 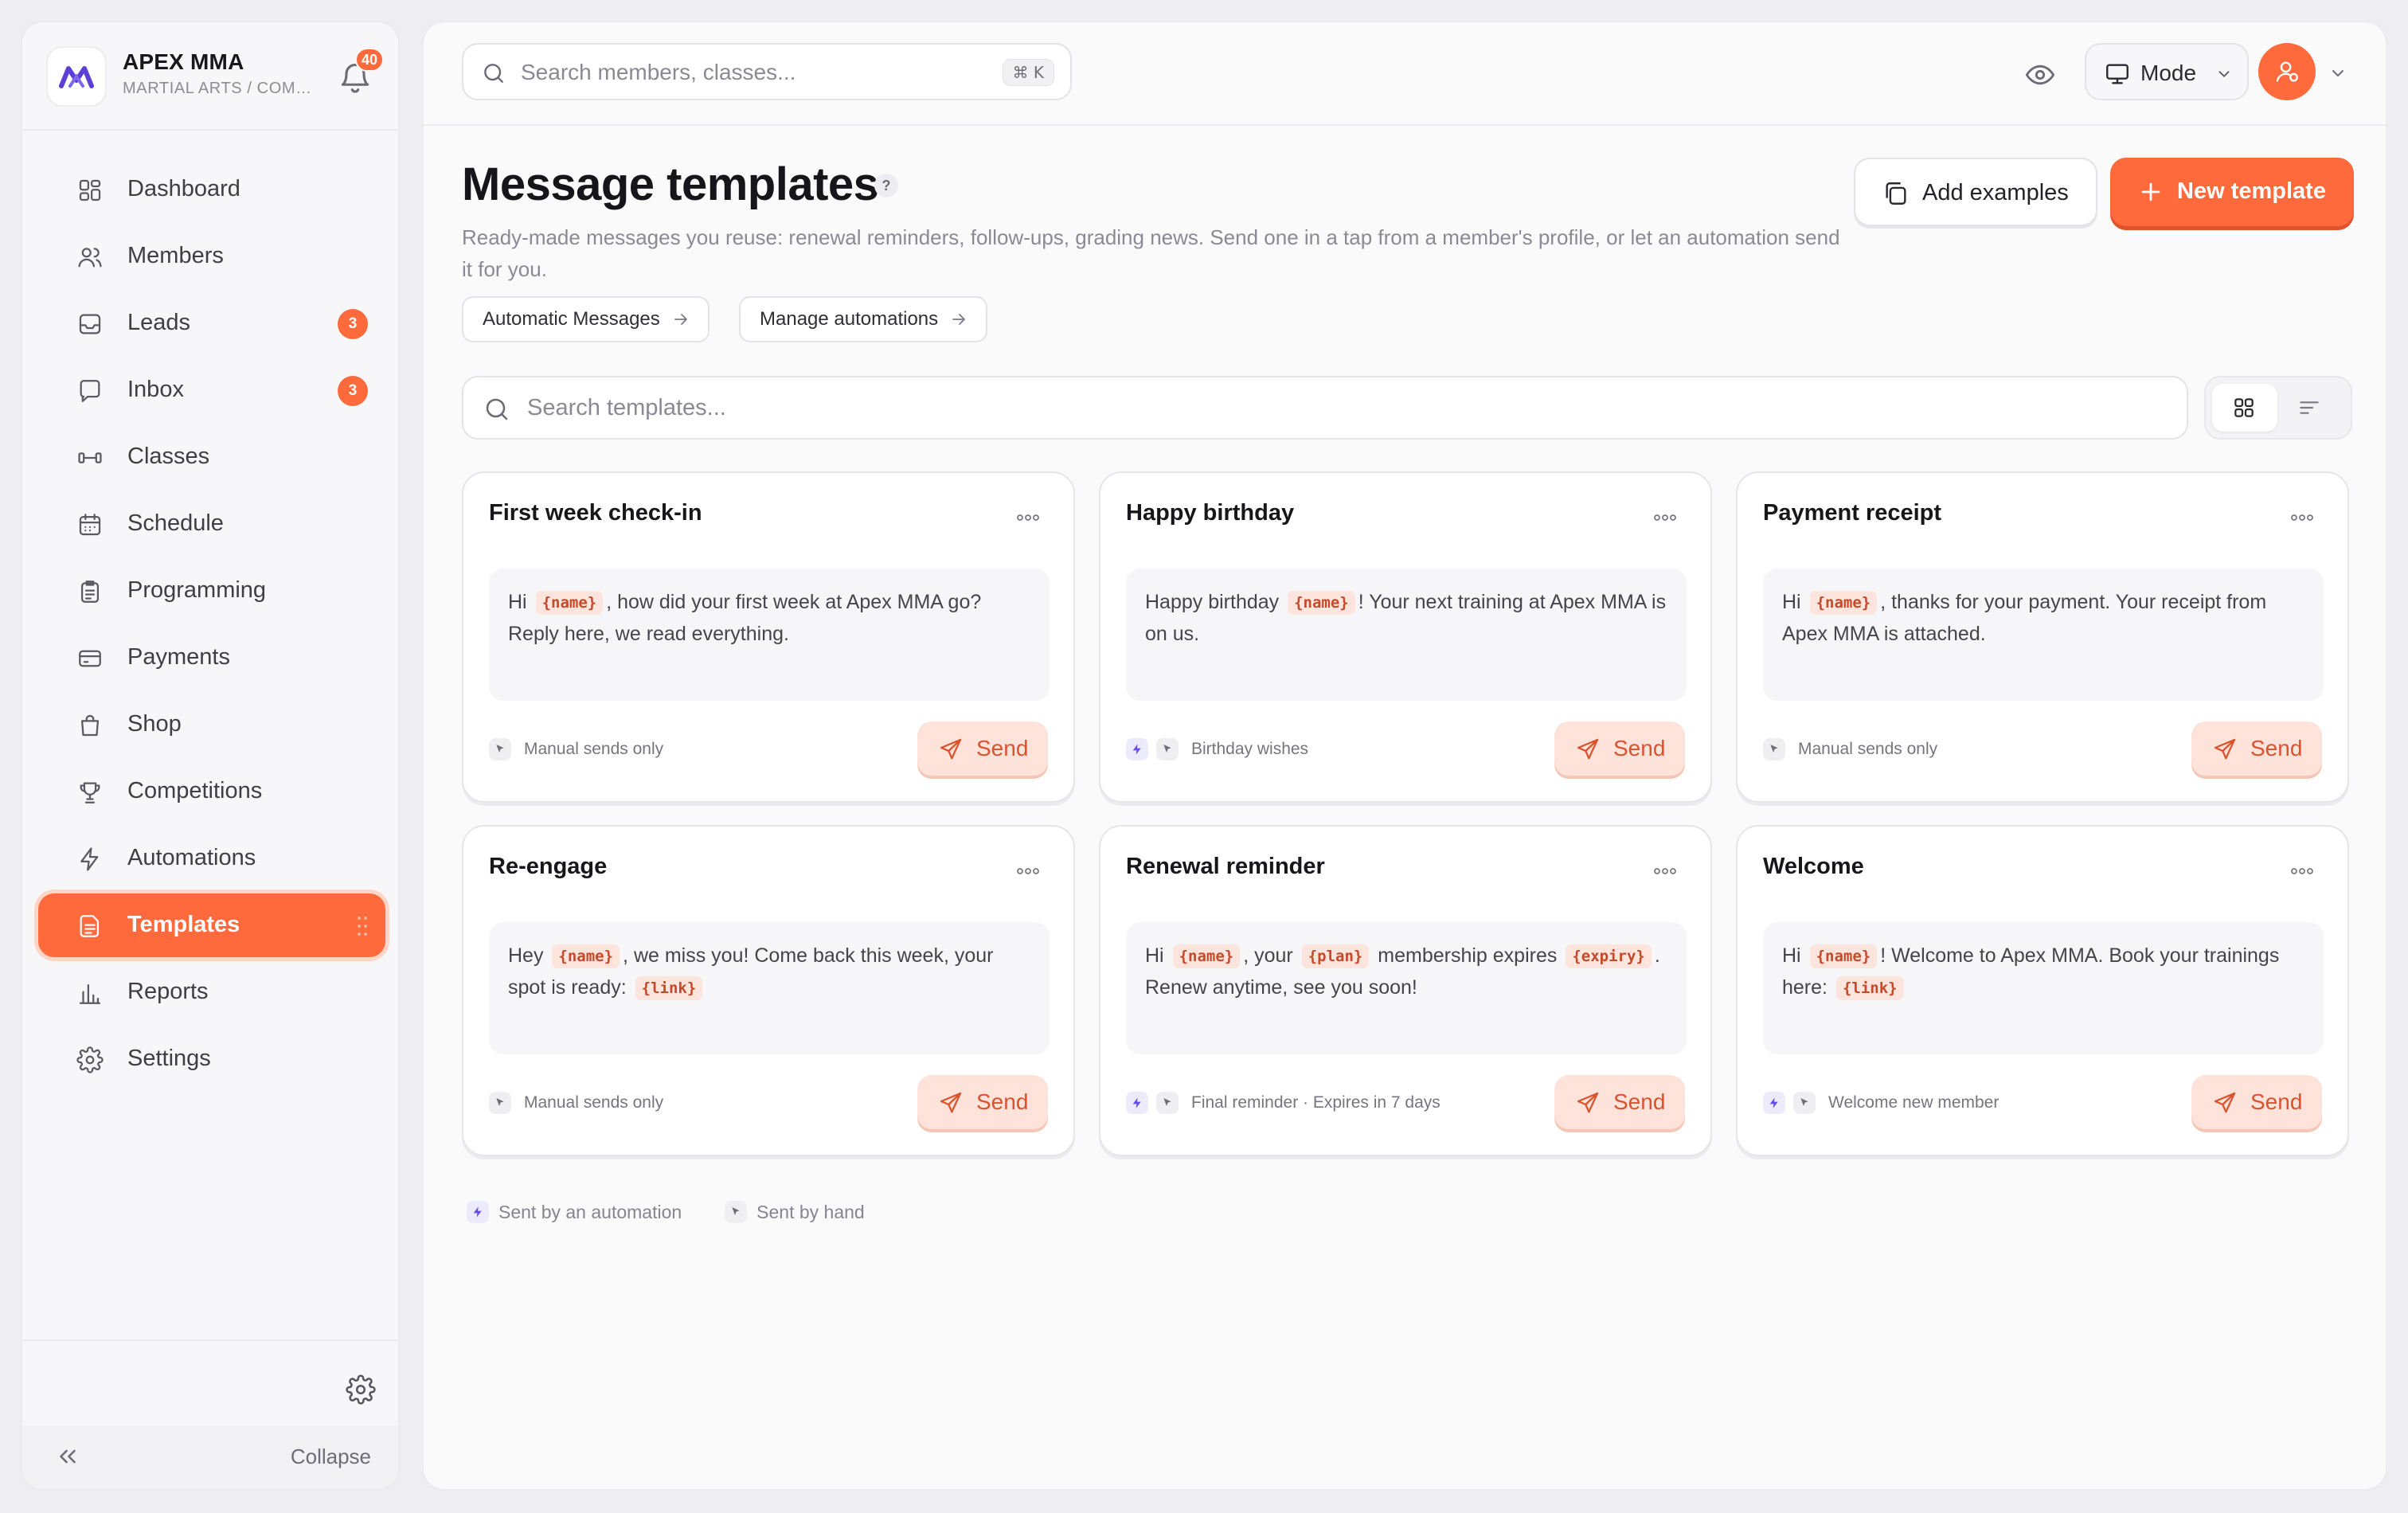 I want to click on sidebar-item-label: Schedule, so click(x=175, y=523).